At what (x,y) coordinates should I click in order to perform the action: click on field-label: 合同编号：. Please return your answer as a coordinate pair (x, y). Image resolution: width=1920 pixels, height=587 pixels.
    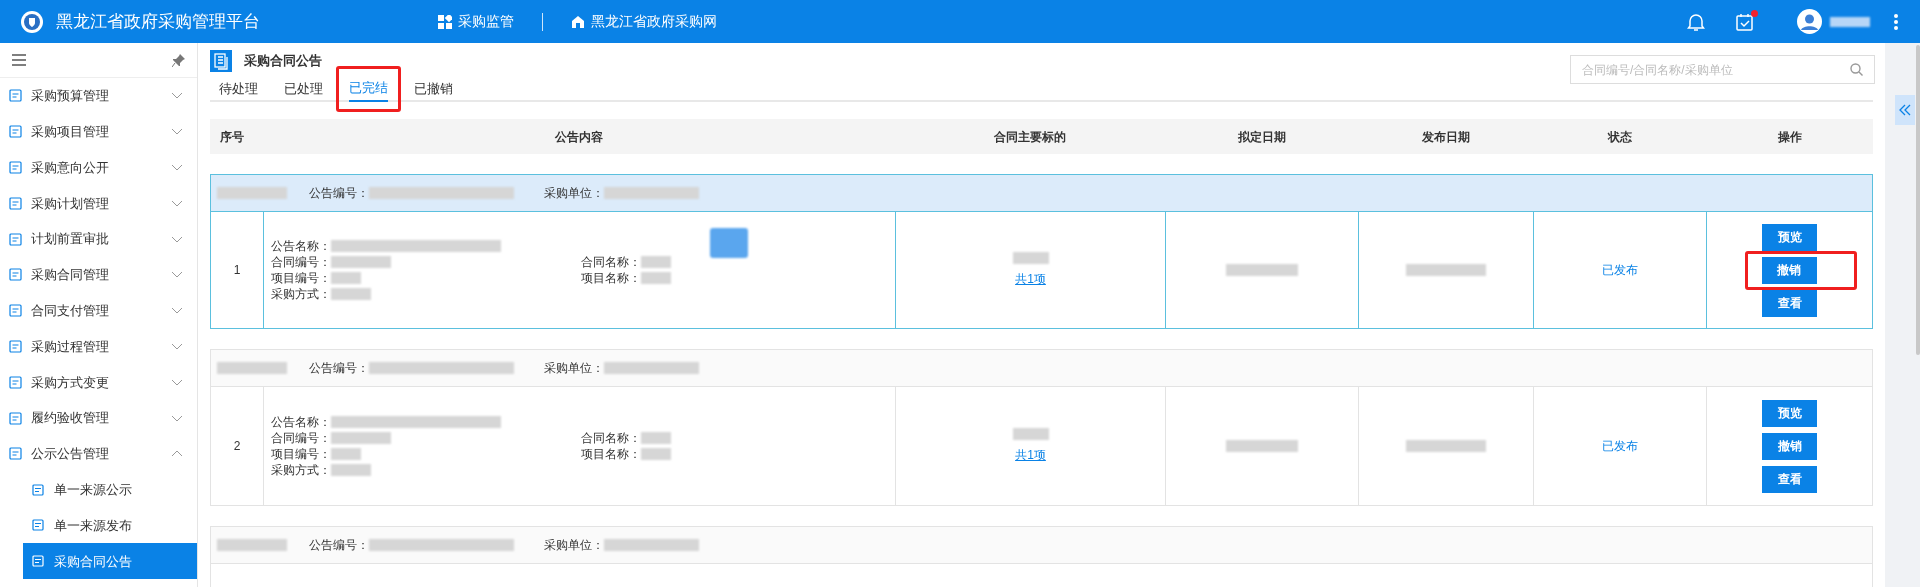
    Looking at the image, I should click on (301, 262).